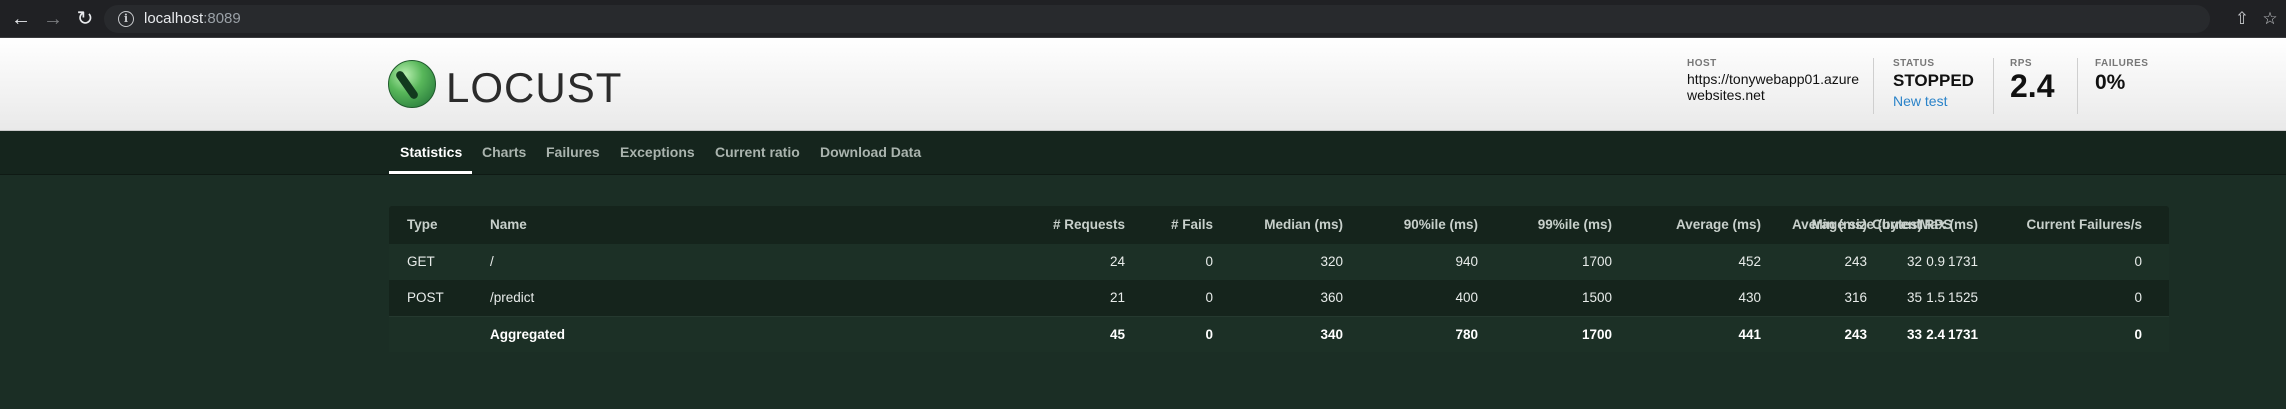  I want to click on col-fails: # Fails, so click(1192, 224).